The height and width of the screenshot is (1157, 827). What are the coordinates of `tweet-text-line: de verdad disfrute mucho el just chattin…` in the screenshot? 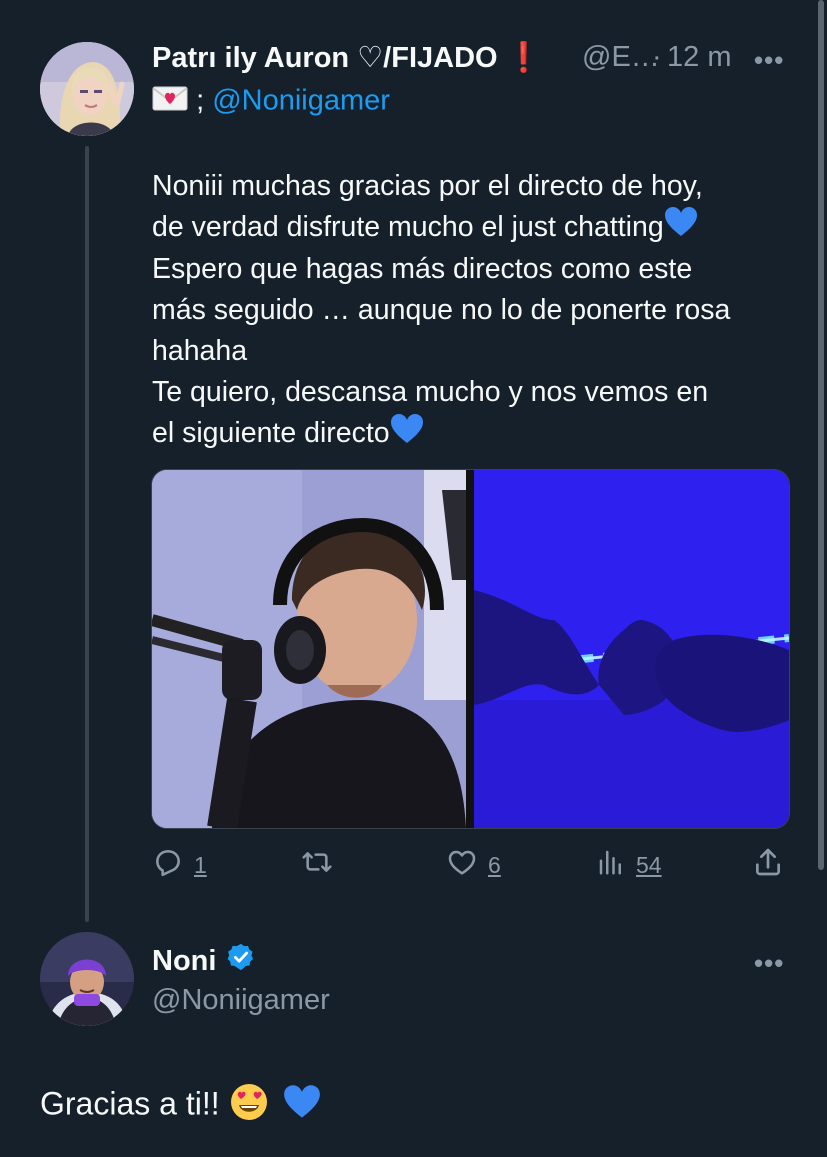 It's located at (477, 228).